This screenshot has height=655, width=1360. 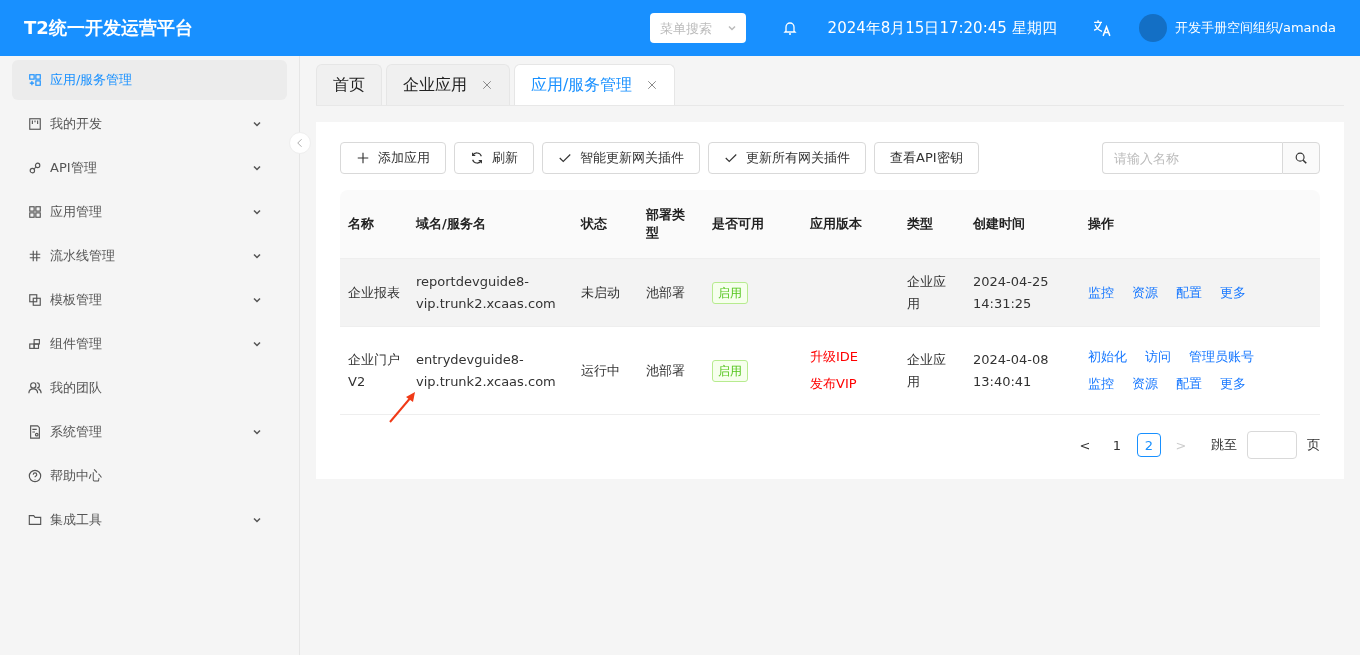 What do you see at coordinates (942, 28) in the screenshot?
I see `datetime: 2024年8月15日17:20:45 星期四` at bounding box center [942, 28].